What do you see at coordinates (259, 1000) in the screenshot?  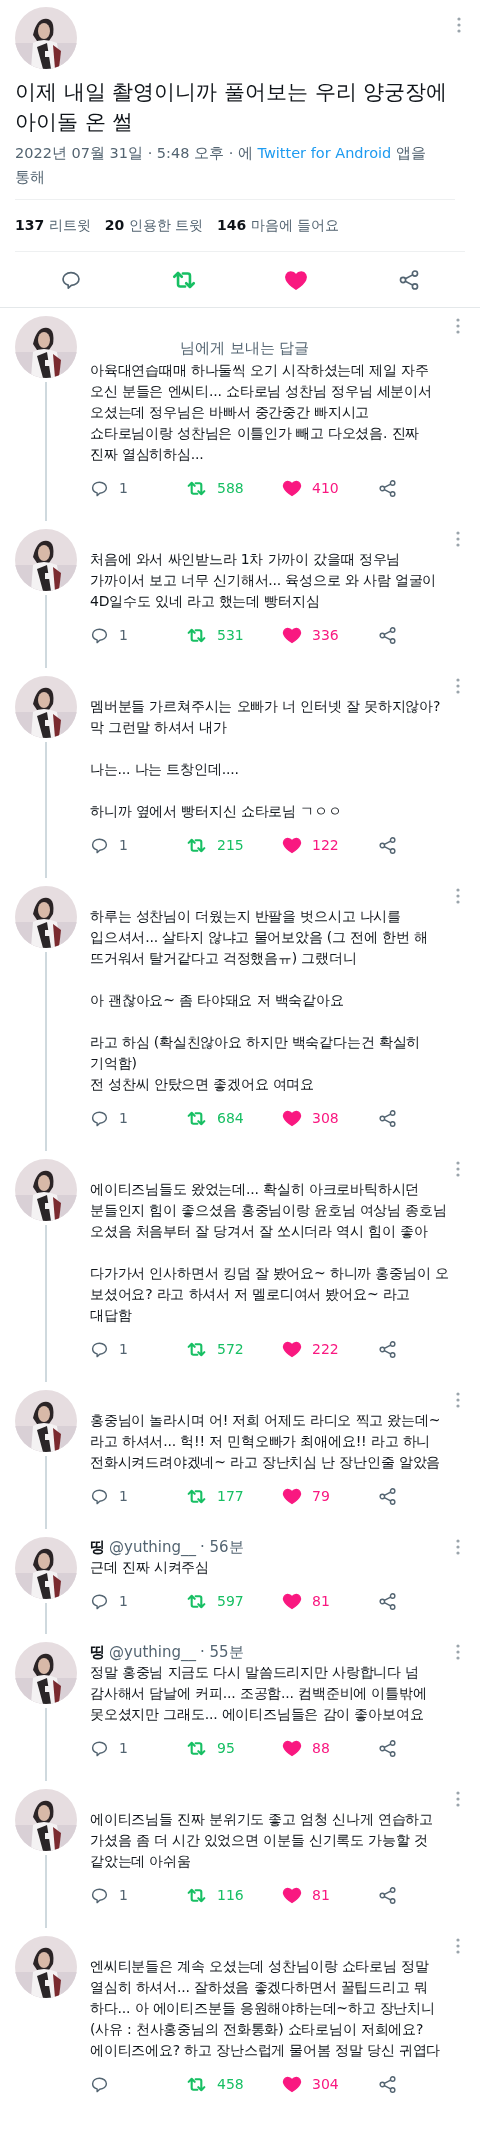 I see `reply-text: 하루는 성찬님이 더웠는지 반팔을 벗으시고 나시를 입으셔서... 살타지 않냐고 물어보았음 (그 전에 한번 해 뜨거워서 탈거같다고 걱정했음ㅠ) 그랬더니 아 괜찮아요~ 좀 타야돼요 저 백숙같아요 라고 하심 (확실친않아요 하지만 백숙같다는건 확실히 기억함) 전 성찬씨 안탔으면 좋겠어요 여며요` at bounding box center [259, 1000].